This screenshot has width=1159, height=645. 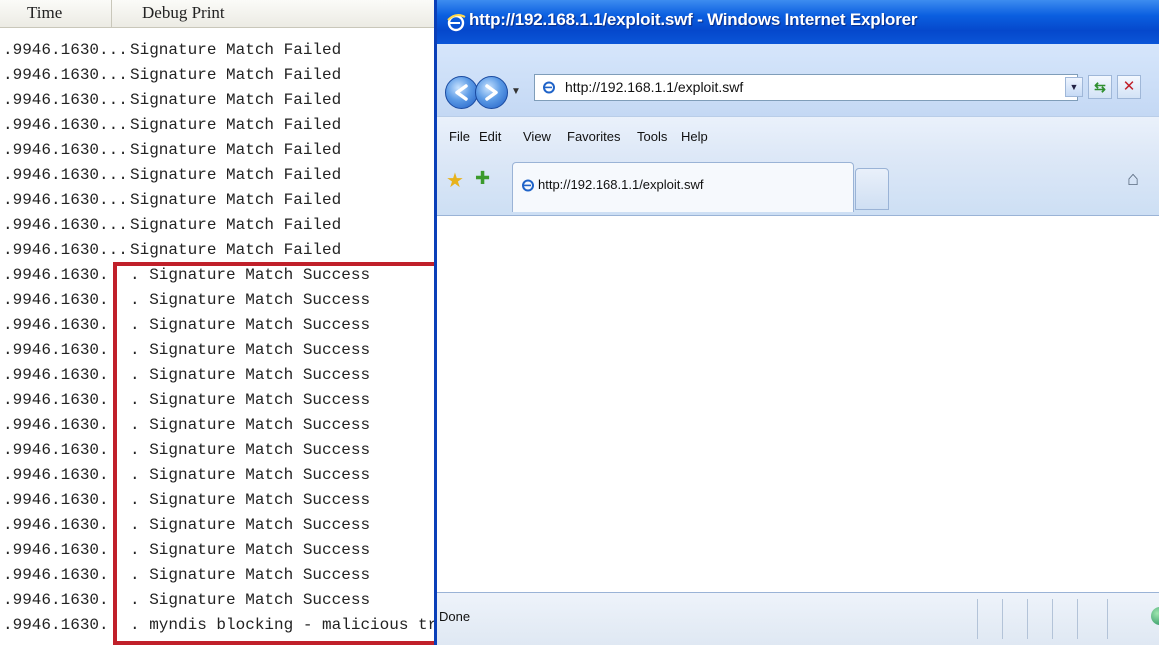 What do you see at coordinates (652, 136) in the screenshot?
I see `menu-tools: Tools` at bounding box center [652, 136].